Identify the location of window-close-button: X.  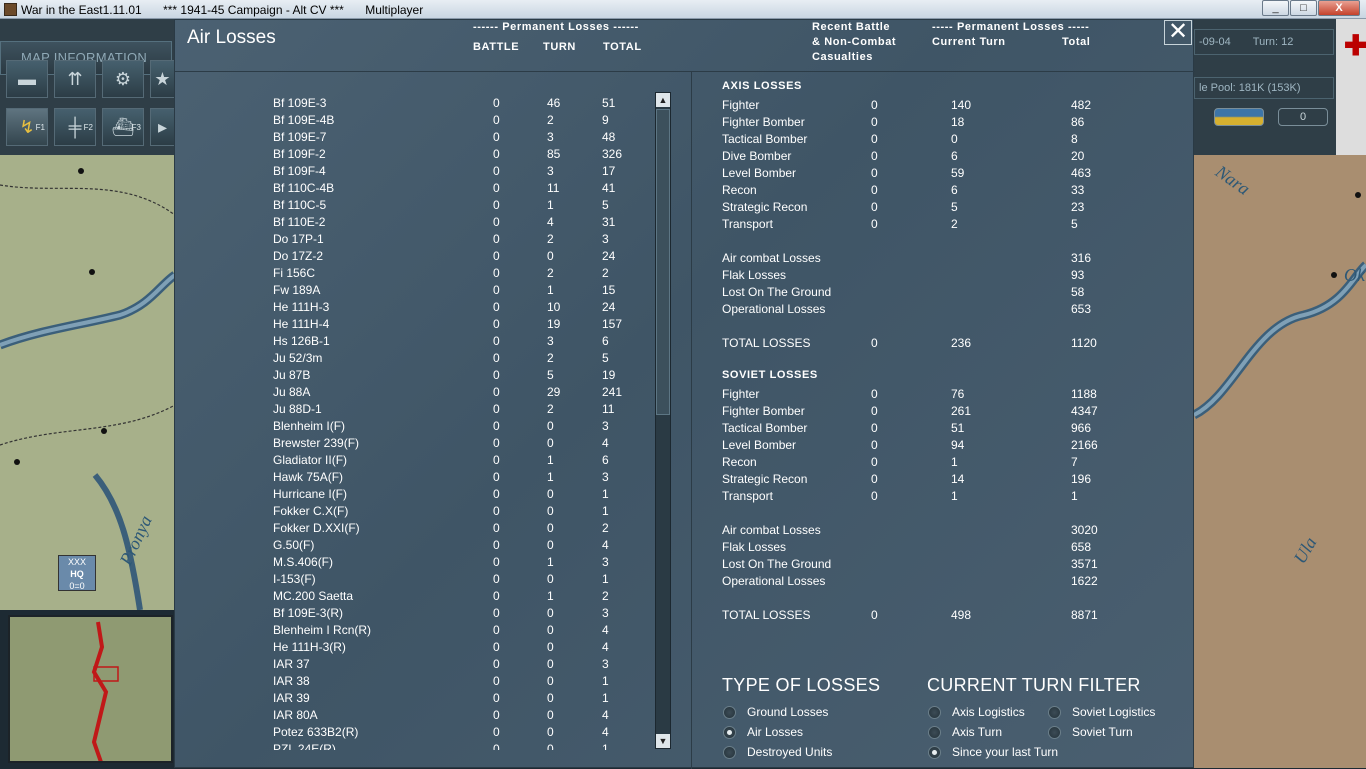
(1339, 8).